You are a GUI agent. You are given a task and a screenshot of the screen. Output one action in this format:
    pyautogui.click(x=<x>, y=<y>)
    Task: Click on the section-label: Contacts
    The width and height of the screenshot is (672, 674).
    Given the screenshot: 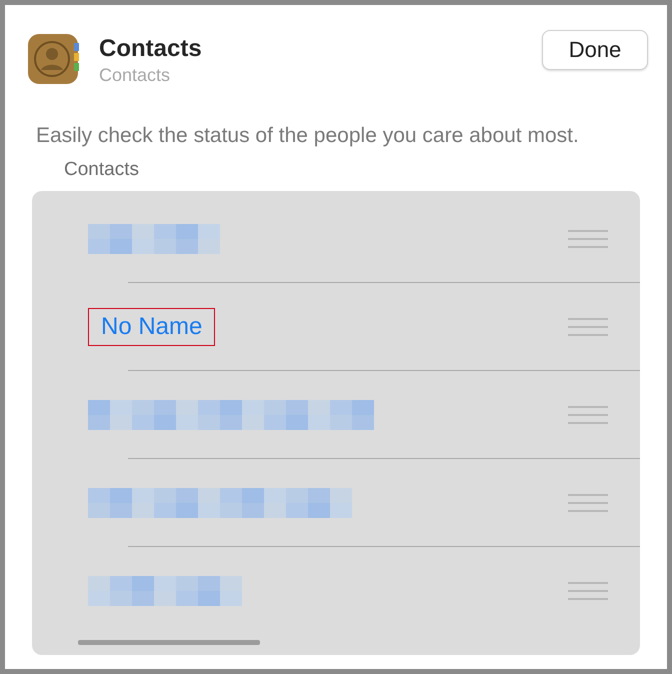 What is the action you would take?
    pyautogui.click(x=102, y=170)
    